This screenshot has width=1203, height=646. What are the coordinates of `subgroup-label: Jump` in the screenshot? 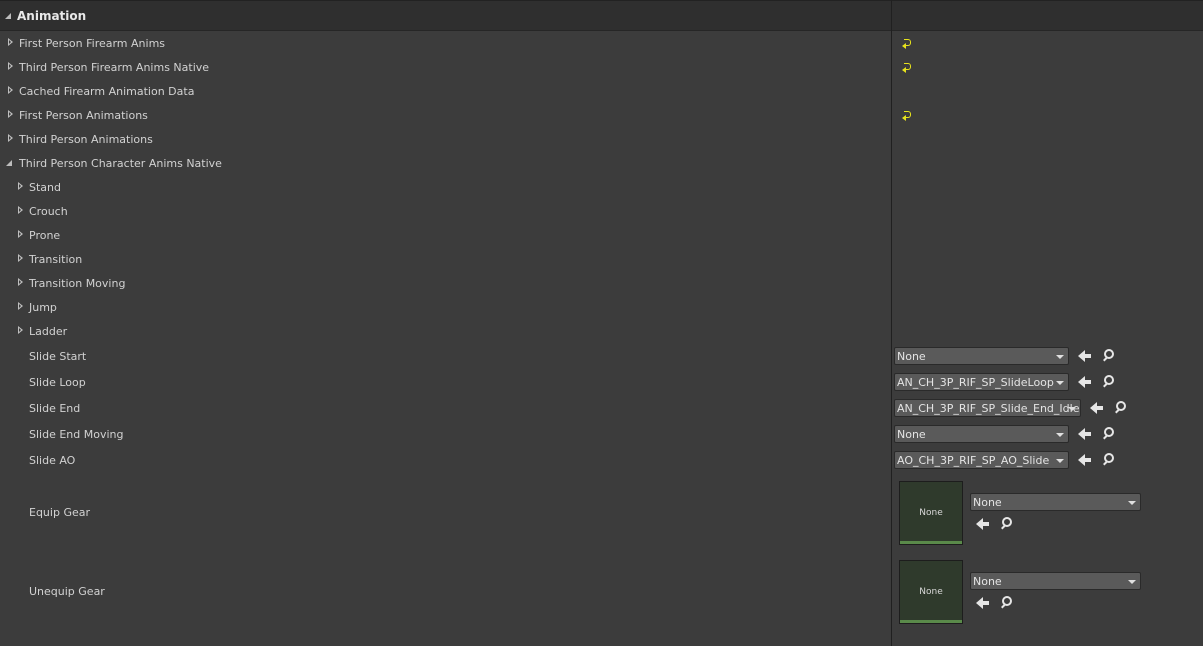 It's located at (43, 307).